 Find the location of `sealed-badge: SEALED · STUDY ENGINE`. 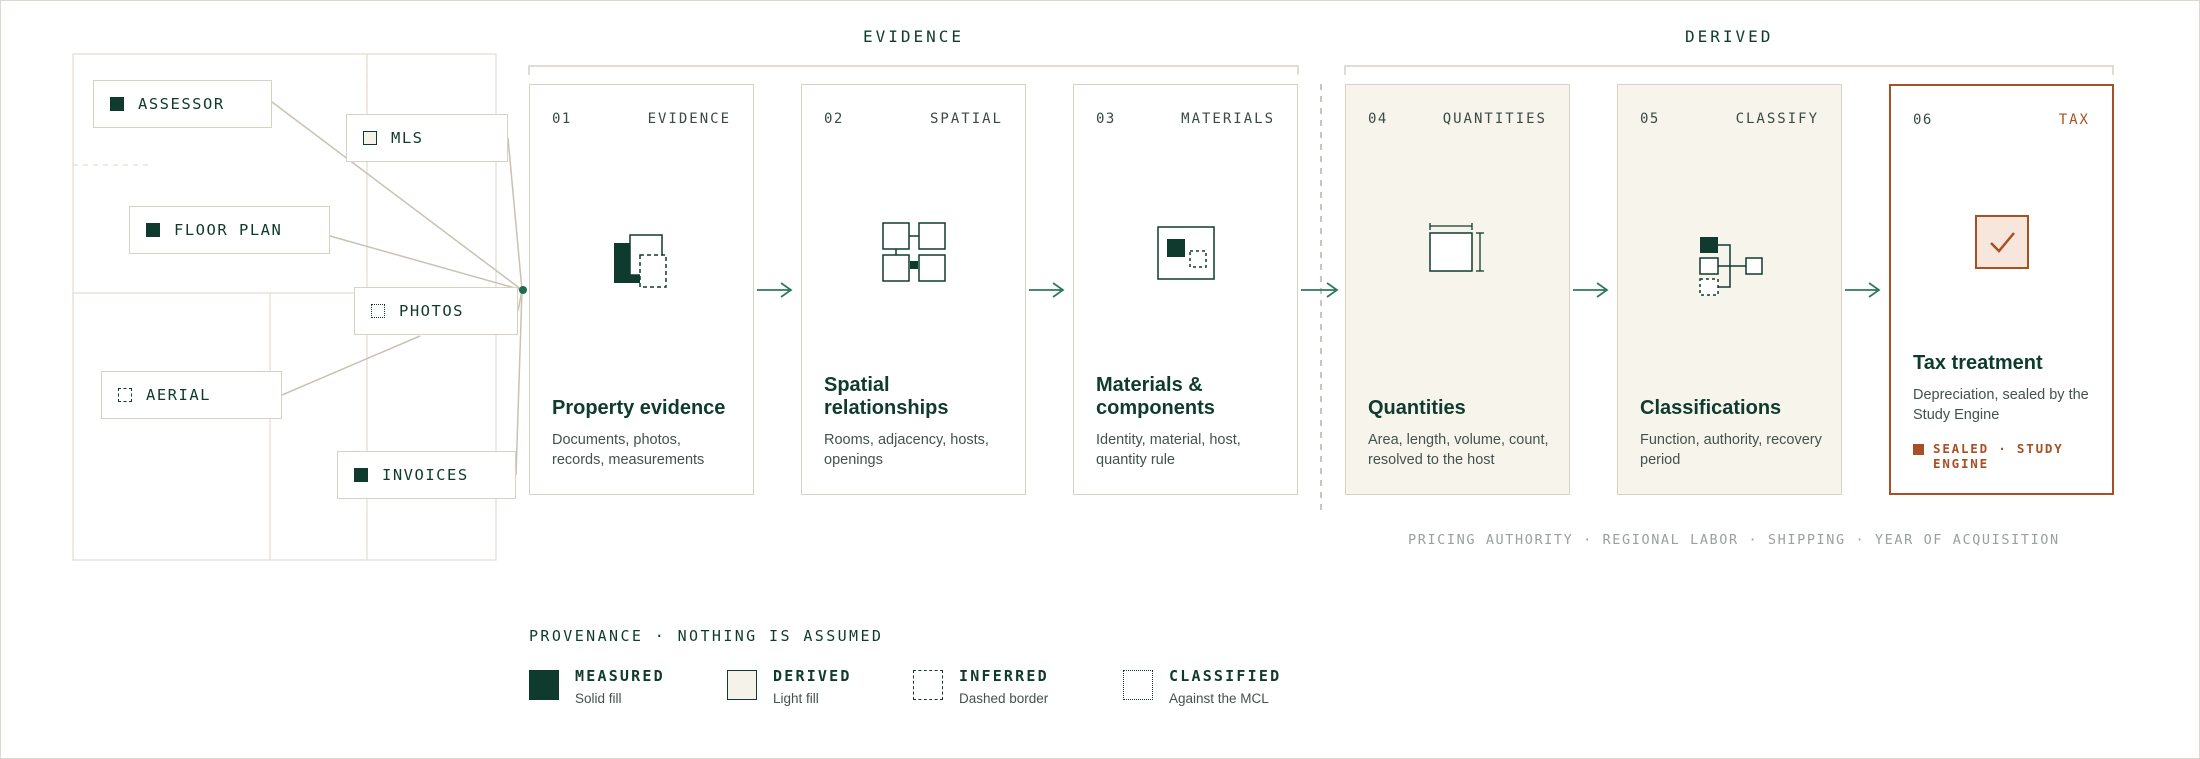

sealed-badge: SEALED · STUDY ENGINE is located at coordinates (2004, 456).